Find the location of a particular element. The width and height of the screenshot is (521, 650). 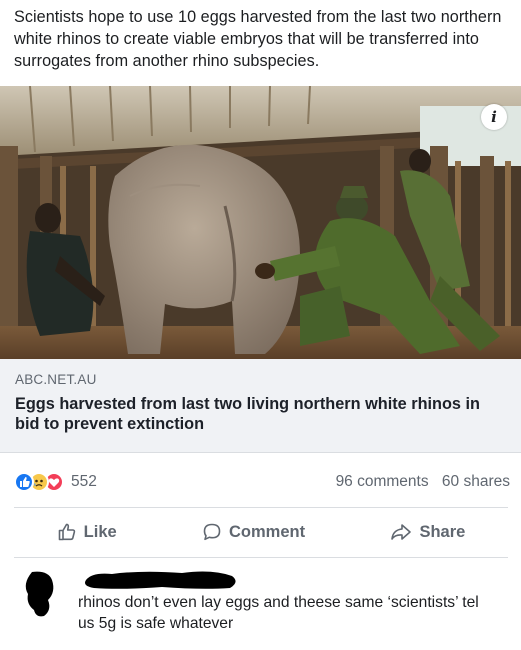

shares-count: 60 shares is located at coordinates (476, 481).